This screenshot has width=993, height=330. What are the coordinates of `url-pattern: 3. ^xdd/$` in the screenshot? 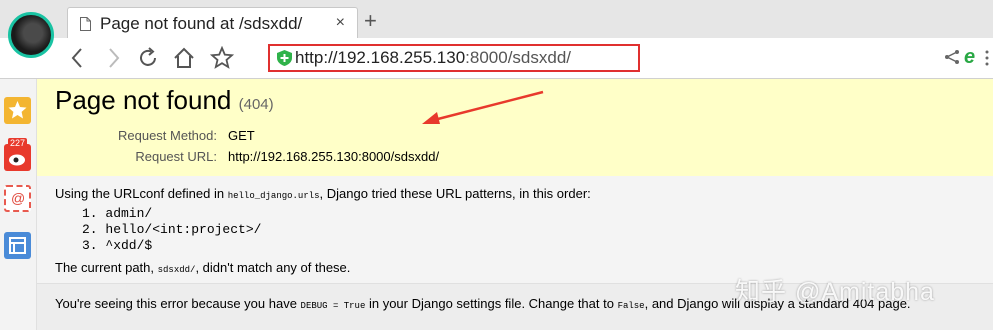 It's located at (117, 245).